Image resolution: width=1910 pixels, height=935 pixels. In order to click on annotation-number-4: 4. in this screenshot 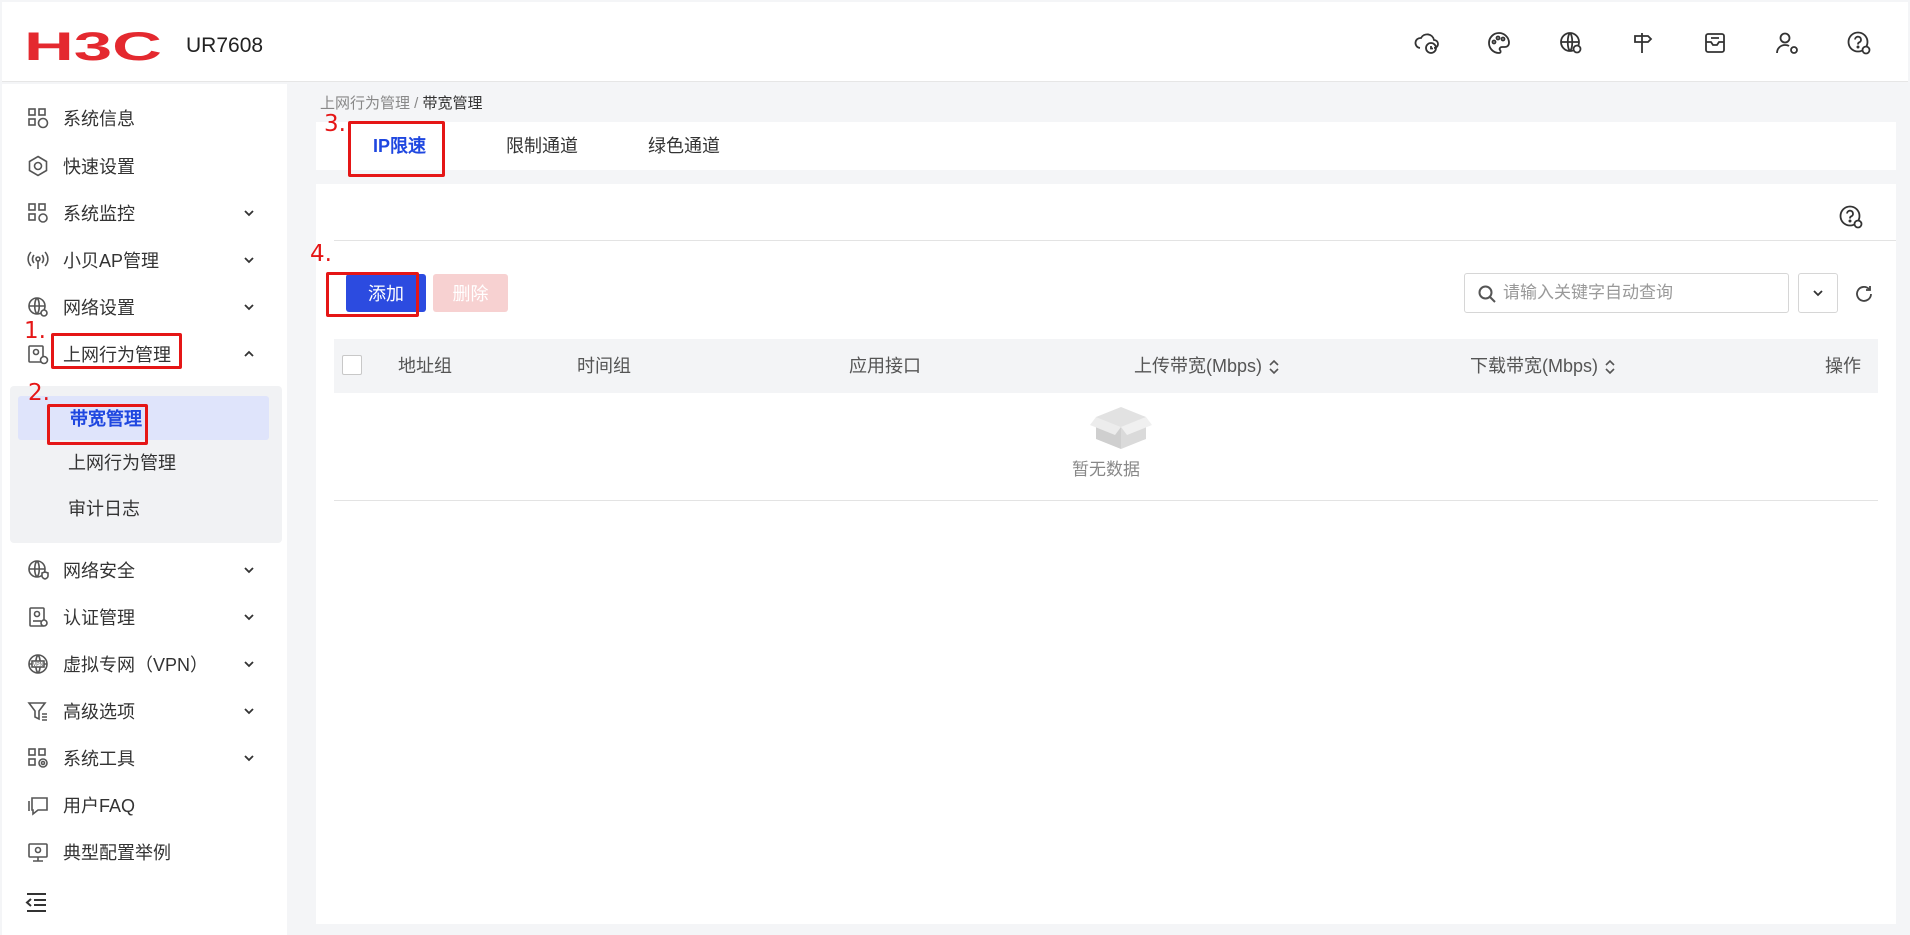, I will do `click(321, 254)`.